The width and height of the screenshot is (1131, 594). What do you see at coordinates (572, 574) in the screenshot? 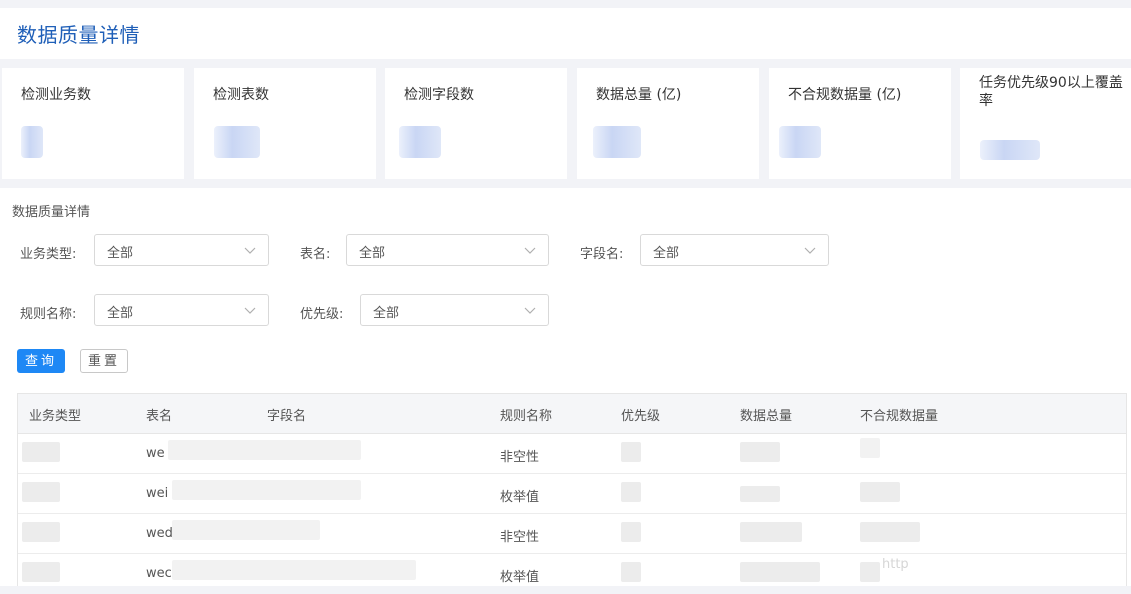
I see `table-row: wec 枚举值` at bounding box center [572, 574].